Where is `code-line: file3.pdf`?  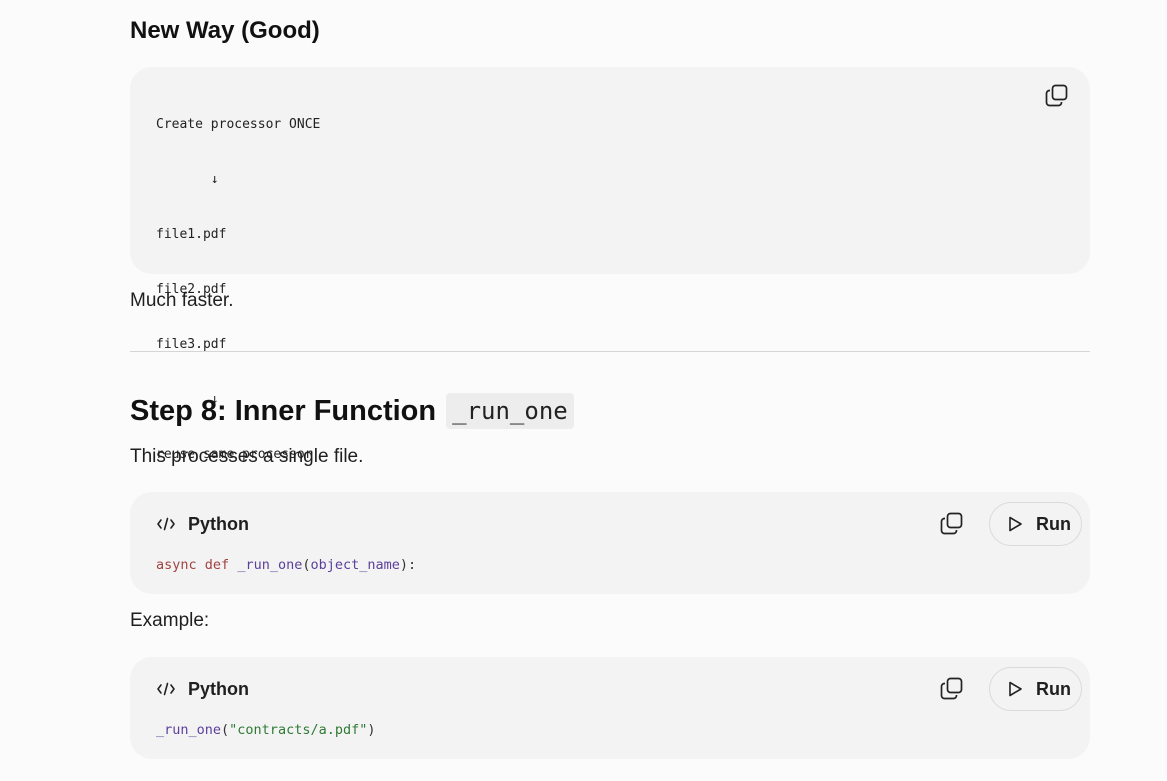
code-line: file3.pdf is located at coordinates (191, 344).